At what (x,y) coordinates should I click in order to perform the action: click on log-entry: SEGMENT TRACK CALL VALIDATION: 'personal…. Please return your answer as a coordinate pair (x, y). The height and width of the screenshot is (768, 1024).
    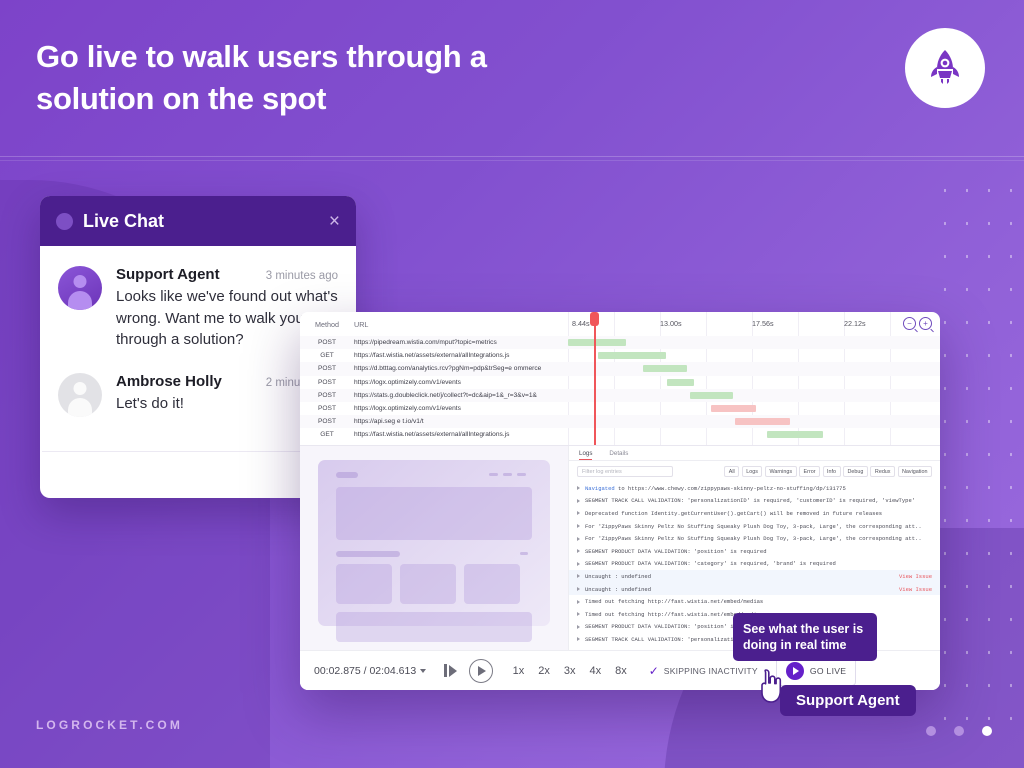
    Looking at the image, I should click on (754, 501).